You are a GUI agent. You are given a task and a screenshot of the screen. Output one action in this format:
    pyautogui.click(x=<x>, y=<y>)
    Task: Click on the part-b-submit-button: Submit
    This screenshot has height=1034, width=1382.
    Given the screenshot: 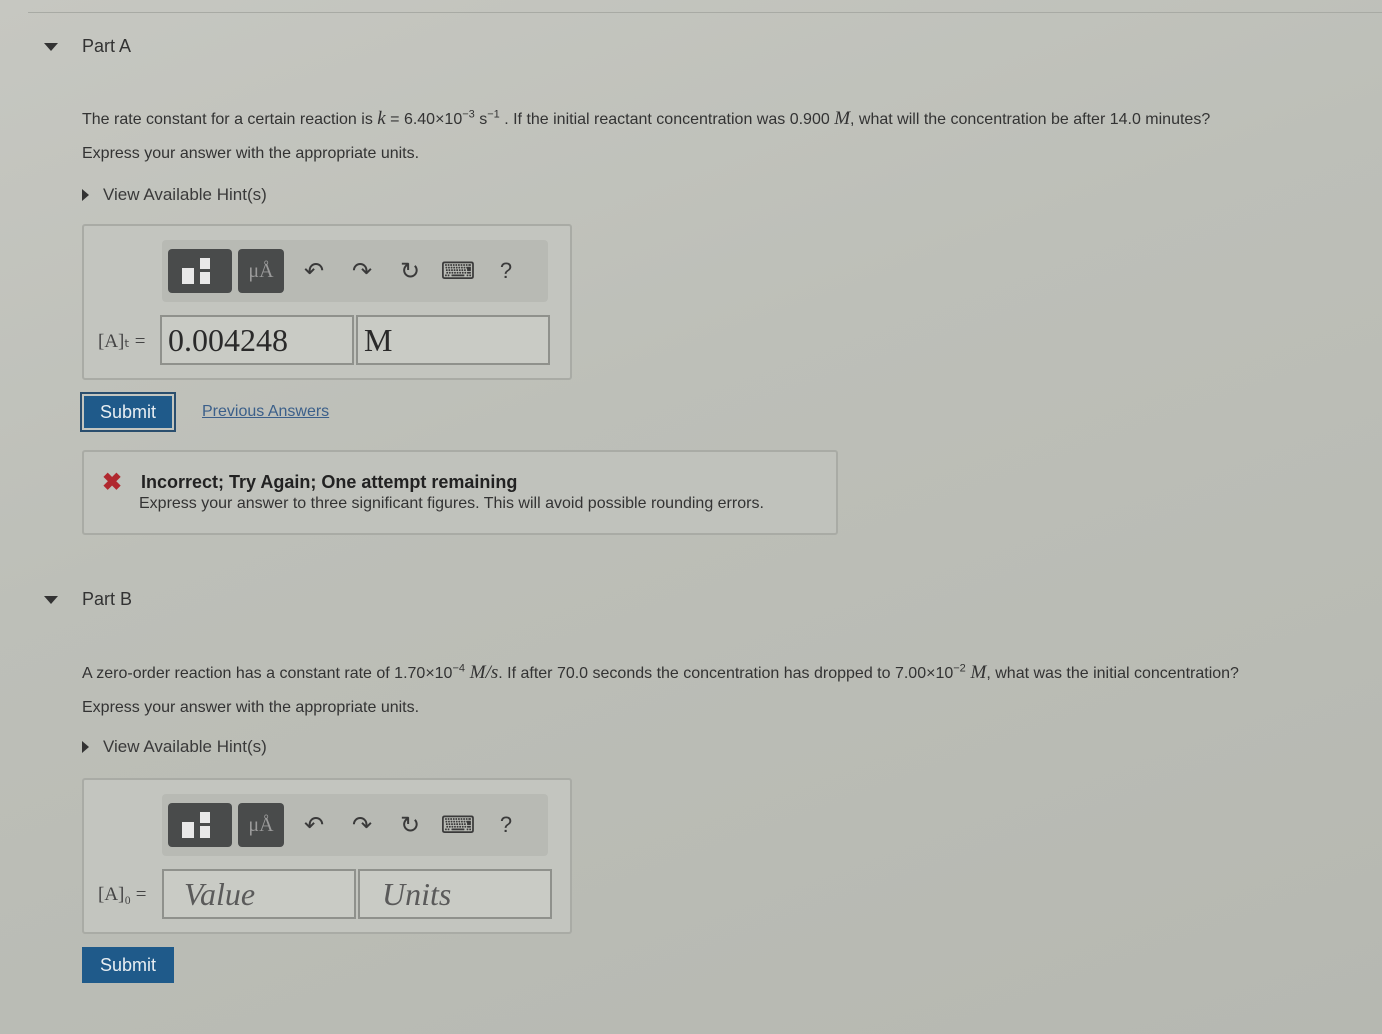 What is the action you would take?
    pyautogui.click(x=128, y=965)
    